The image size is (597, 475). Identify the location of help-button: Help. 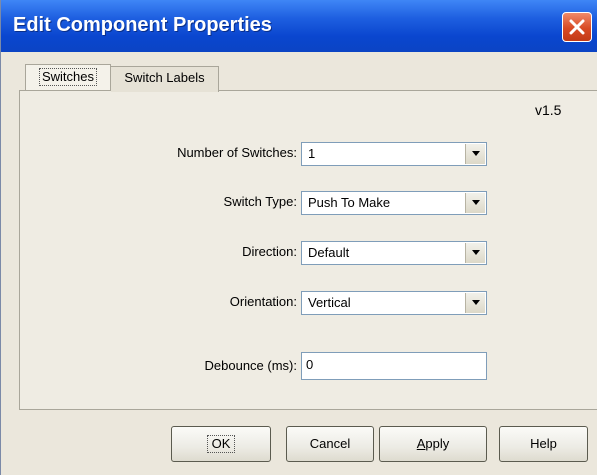
(543, 444).